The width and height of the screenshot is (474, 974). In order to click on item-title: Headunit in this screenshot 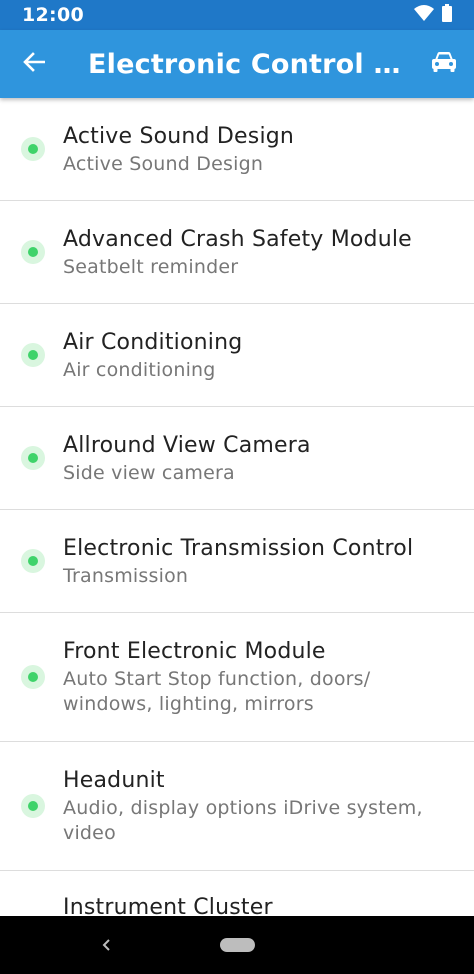, I will do `click(114, 780)`.